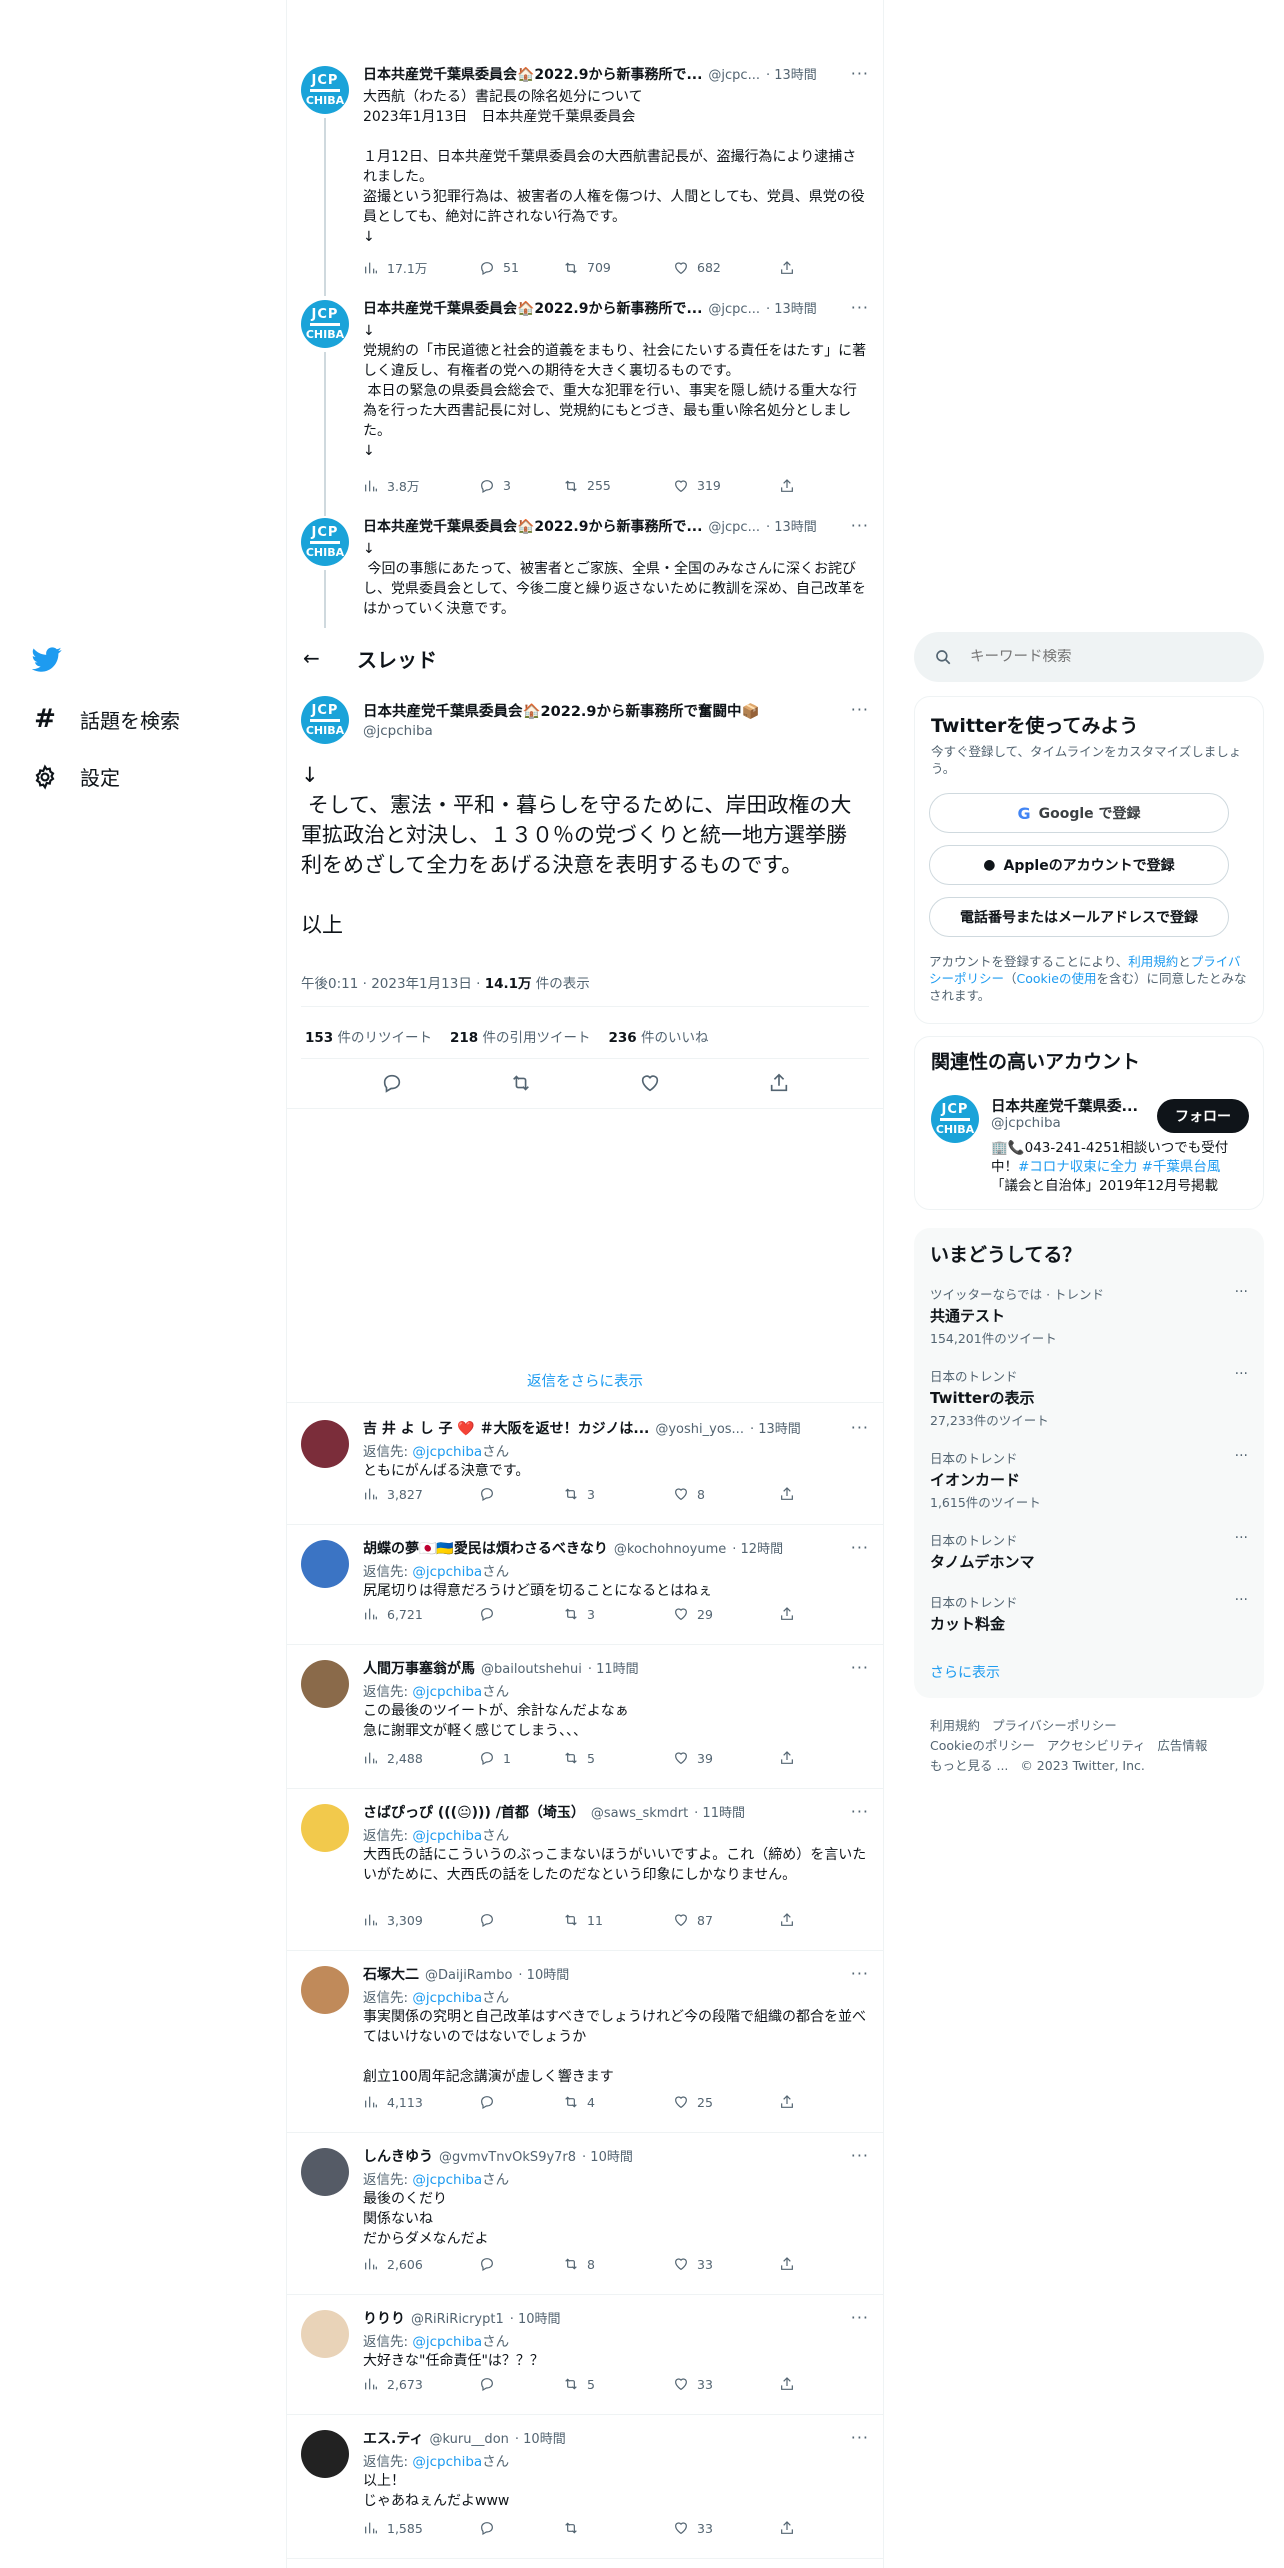 This screenshot has width=1284, height=2568. I want to click on views-button: 1,585, so click(421, 2528).